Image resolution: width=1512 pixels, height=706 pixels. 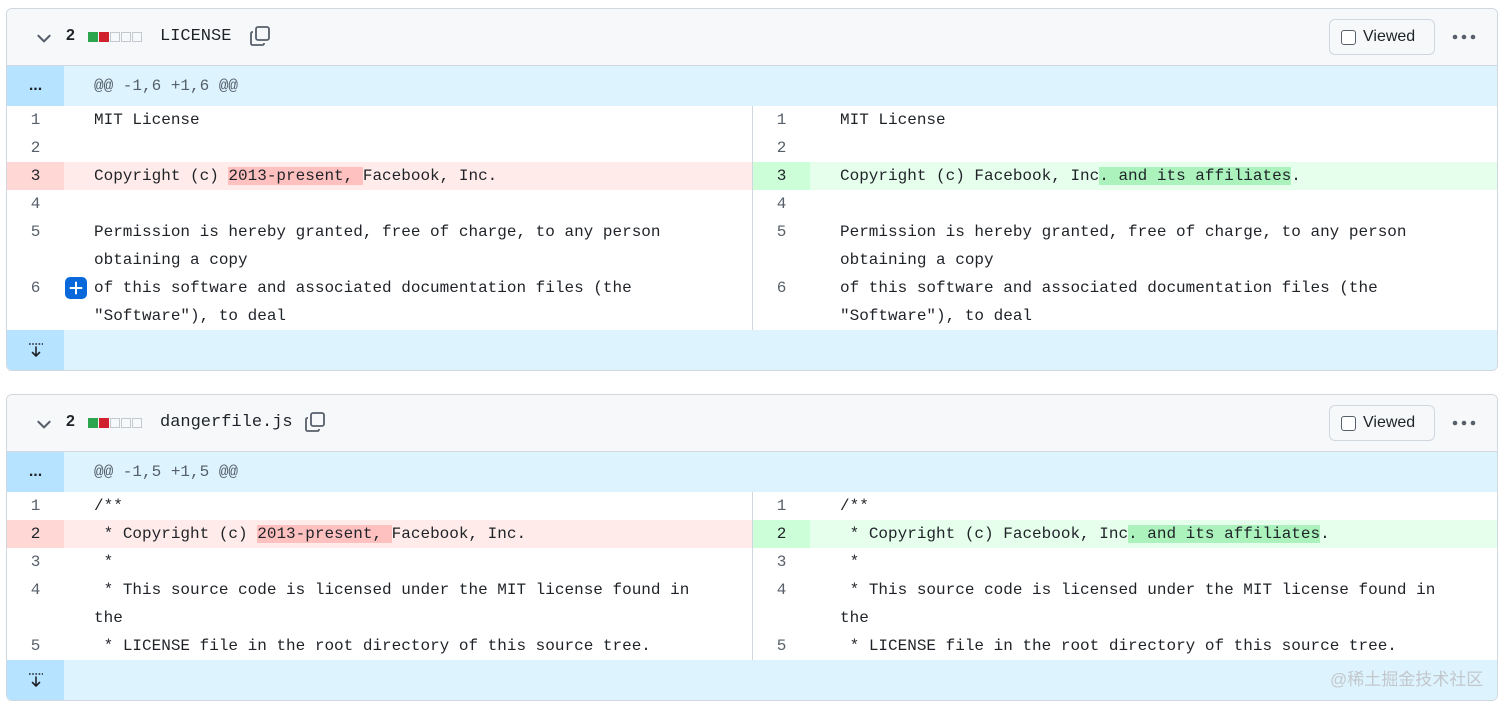 I want to click on hunk-header: ... @@ -1,6 +1,6 @@, so click(x=752, y=86).